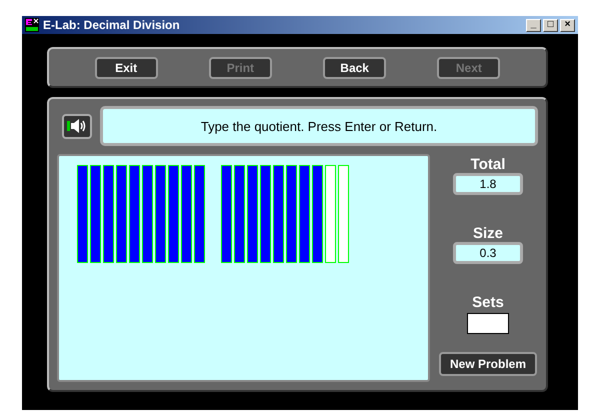 The image size is (610, 417). What do you see at coordinates (488, 364) in the screenshot?
I see `new-problem-button: New Problem` at bounding box center [488, 364].